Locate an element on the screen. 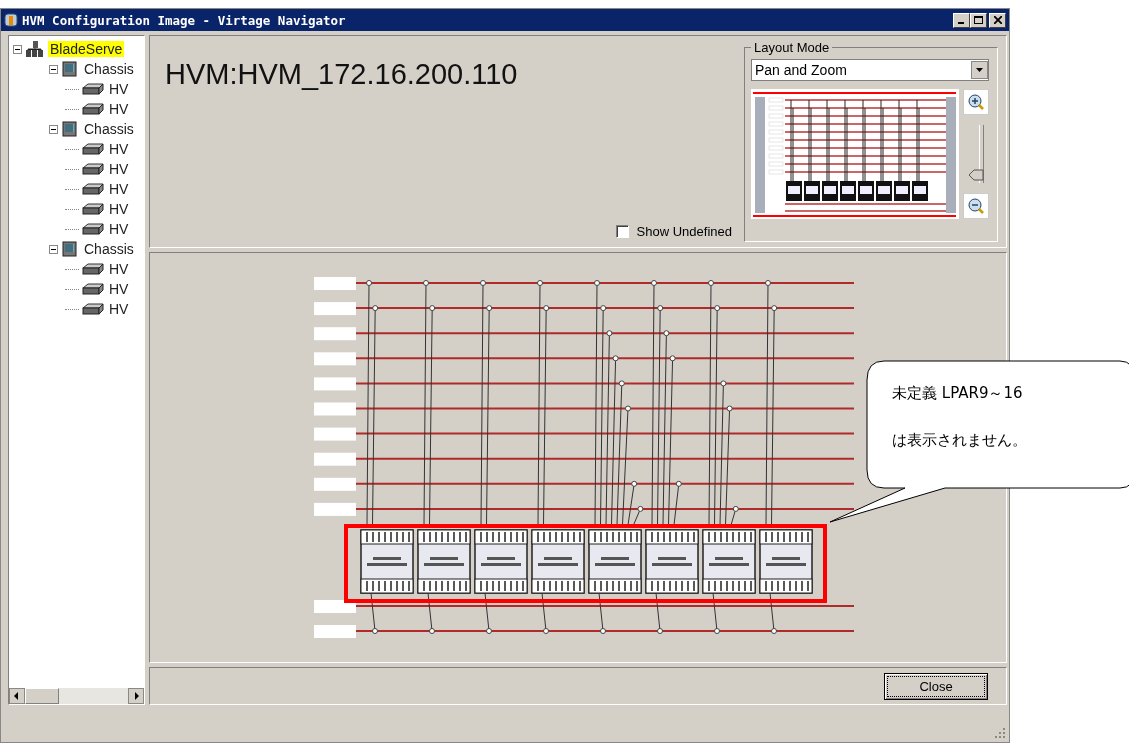 This screenshot has width=1129, height=743. scroll-right-icon is located at coordinates (136, 696).